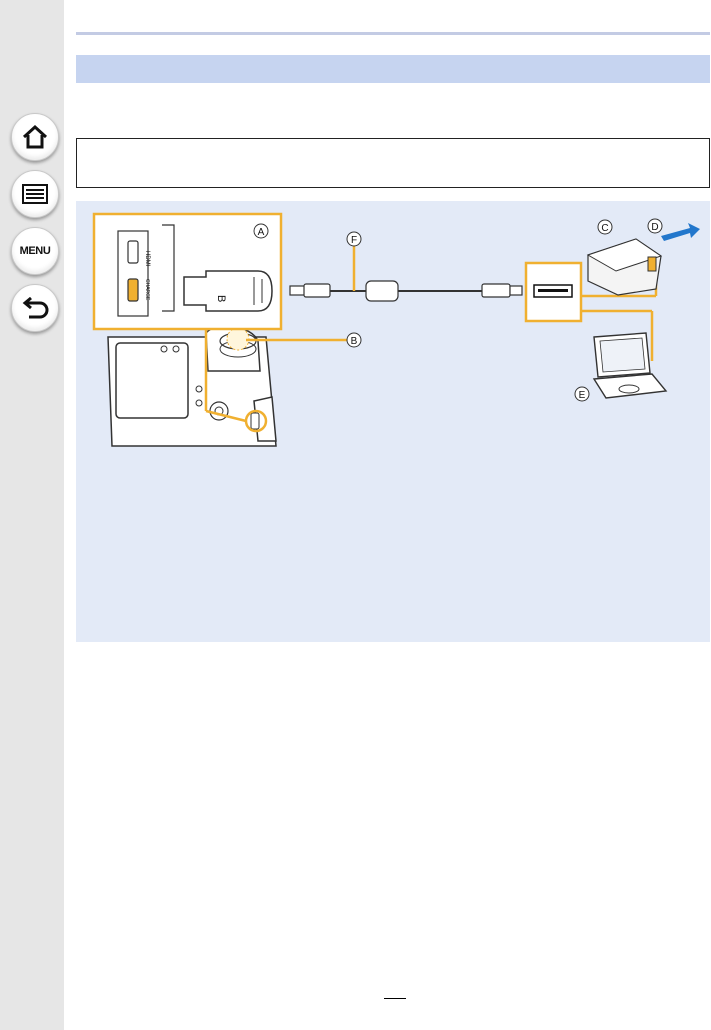 This screenshot has width=711, height=1030. I want to click on home-button, so click(35, 137).